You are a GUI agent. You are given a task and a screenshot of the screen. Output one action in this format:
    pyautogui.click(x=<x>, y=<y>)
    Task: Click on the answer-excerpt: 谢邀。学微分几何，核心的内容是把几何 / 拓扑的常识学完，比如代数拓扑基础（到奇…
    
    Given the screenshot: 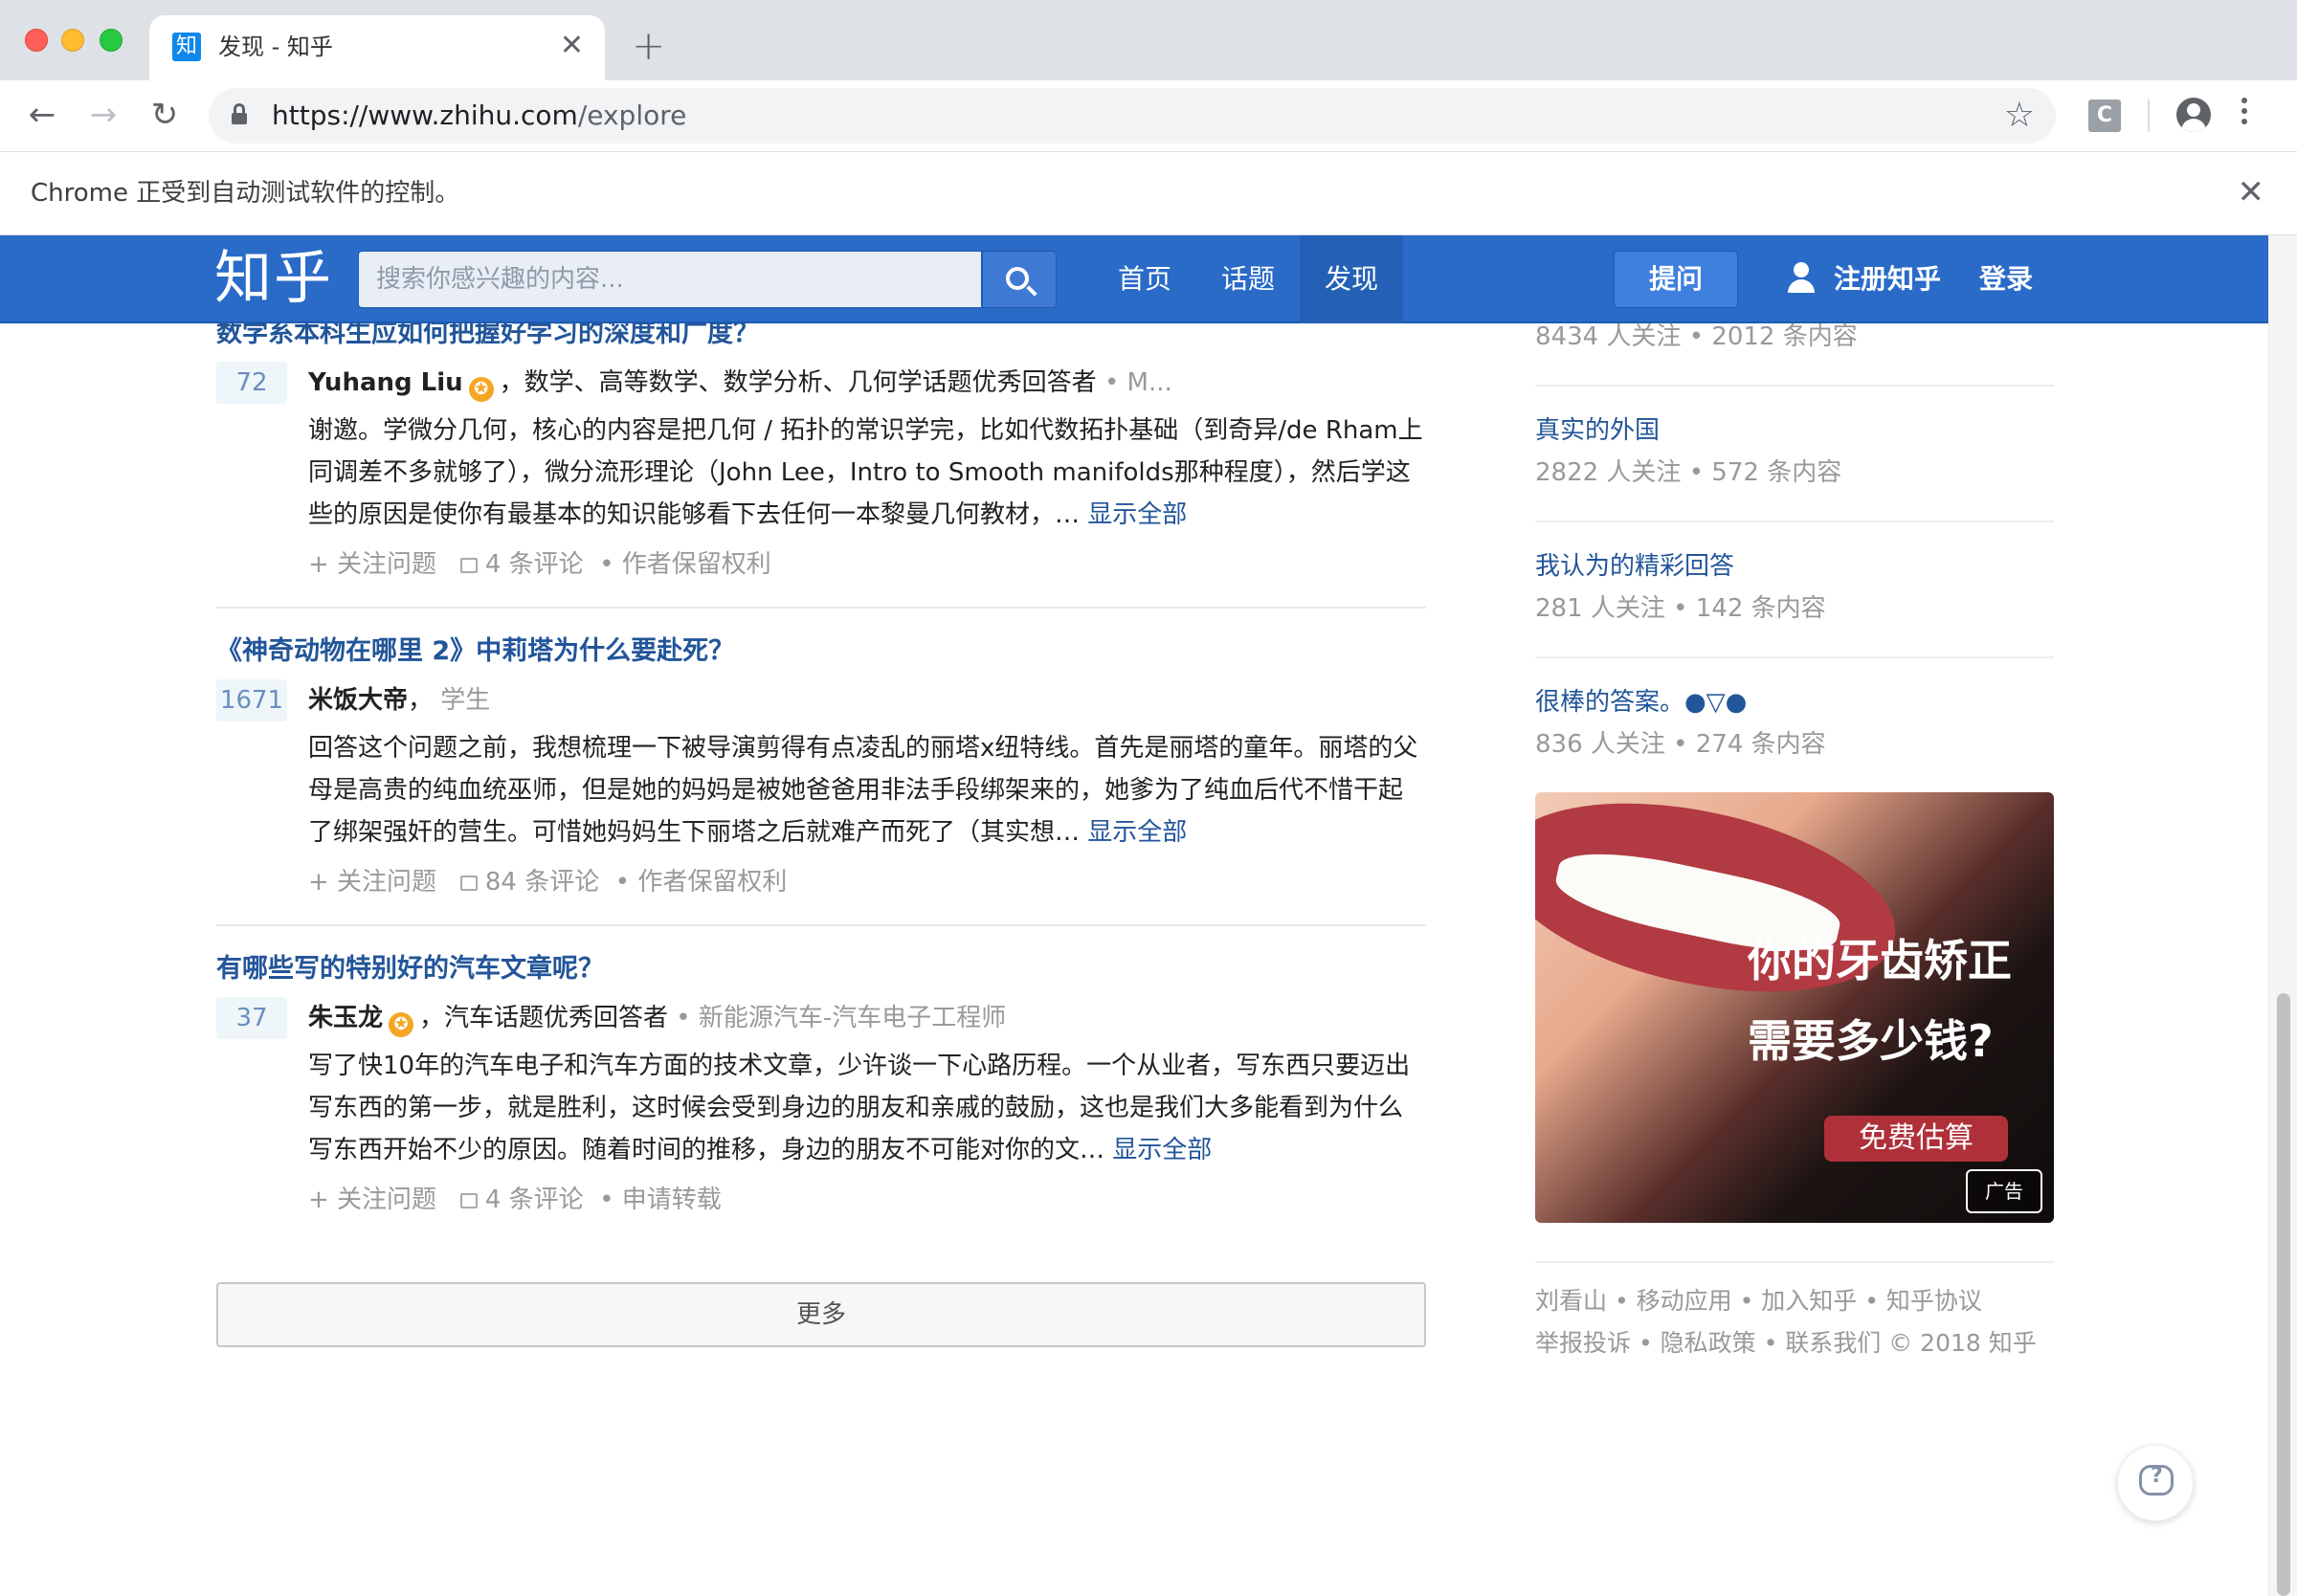 What is the action you would take?
    pyautogui.click(x=867, y=473)
    